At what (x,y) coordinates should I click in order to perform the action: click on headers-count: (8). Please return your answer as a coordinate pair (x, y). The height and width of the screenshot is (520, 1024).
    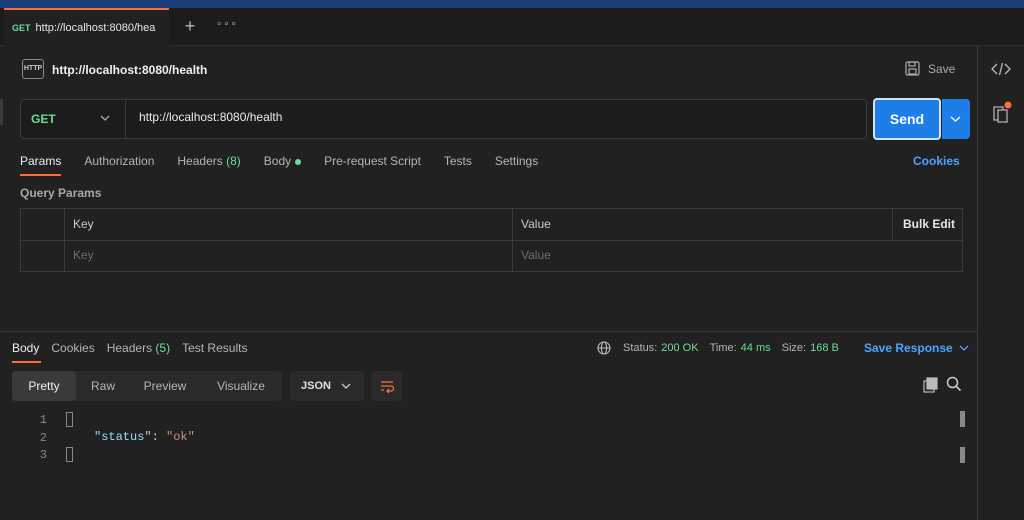
    Looking at the image, I should click on (233, 161).